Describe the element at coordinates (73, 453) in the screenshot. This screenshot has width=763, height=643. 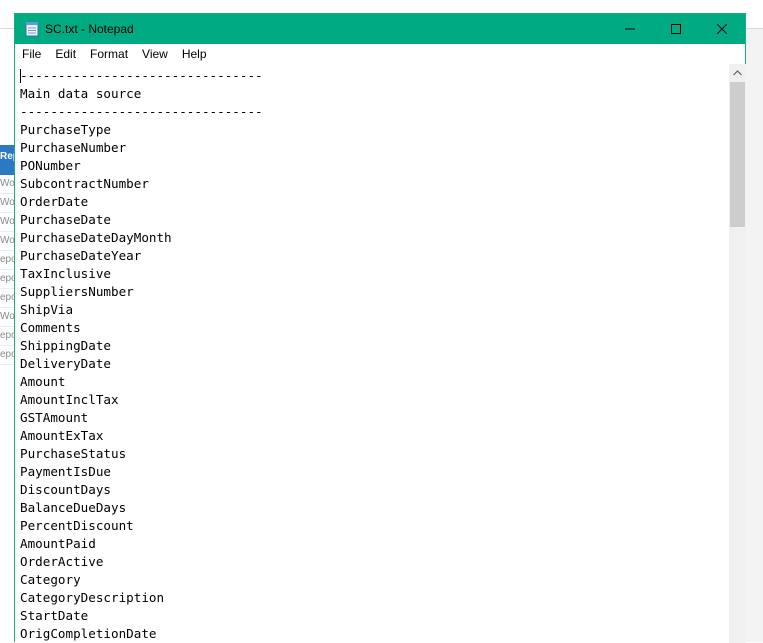
I see `text-line: PurchaseStatus` at that location.